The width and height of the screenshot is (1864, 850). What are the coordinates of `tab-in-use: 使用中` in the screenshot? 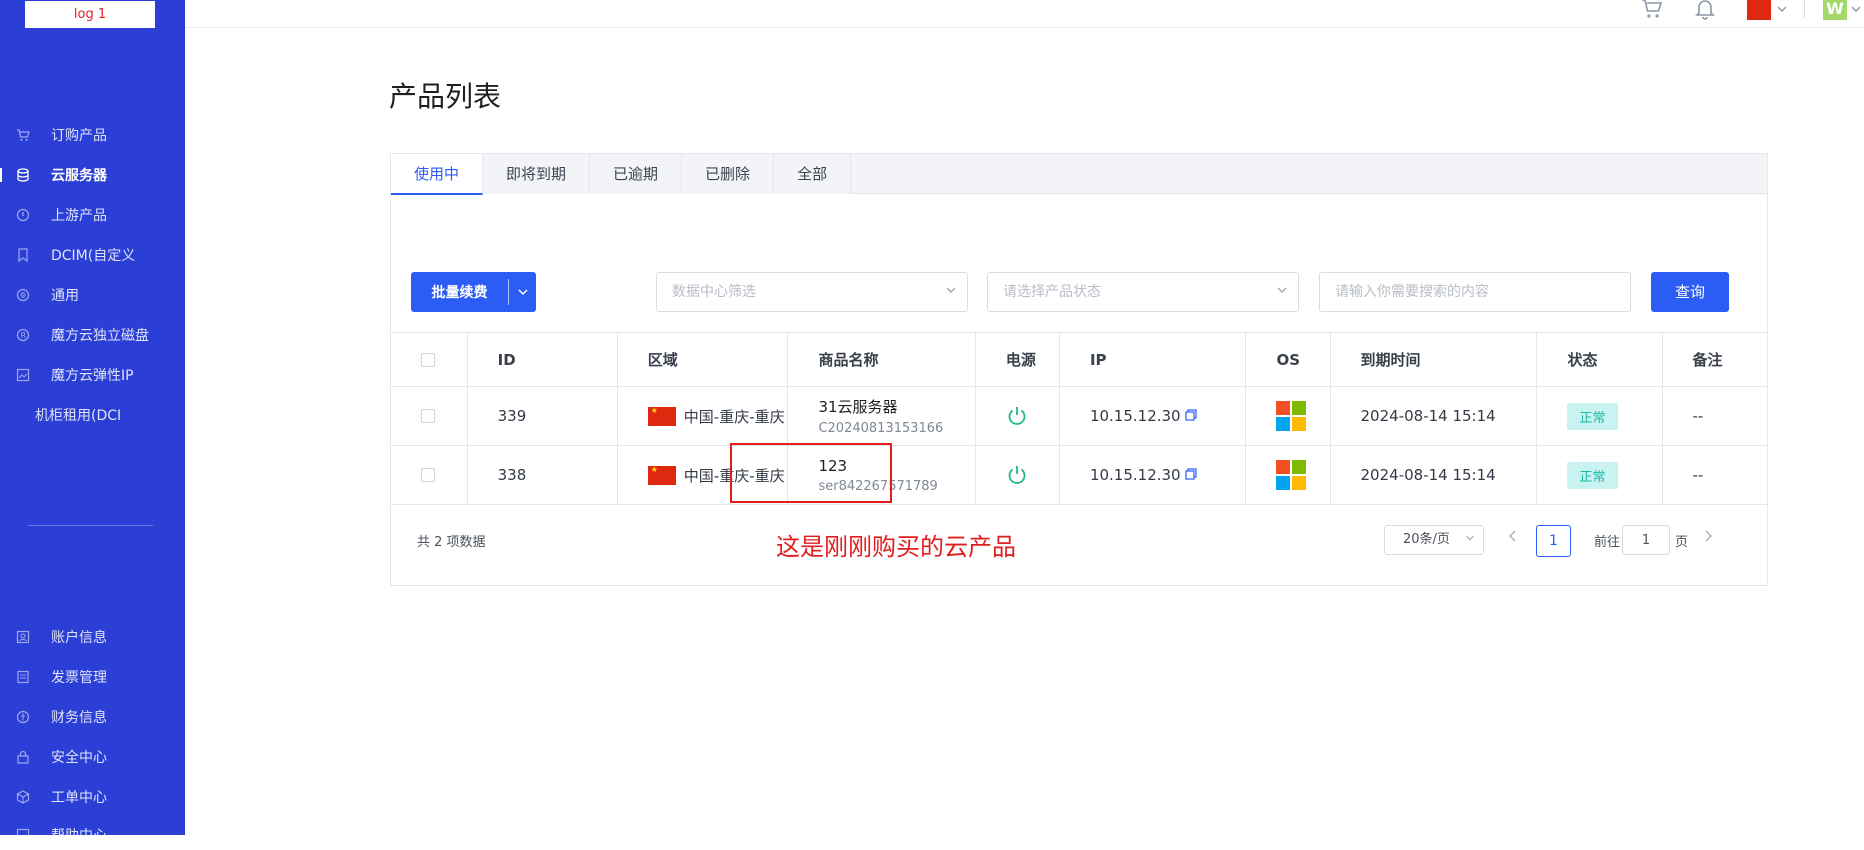 It's located at (437, 174).